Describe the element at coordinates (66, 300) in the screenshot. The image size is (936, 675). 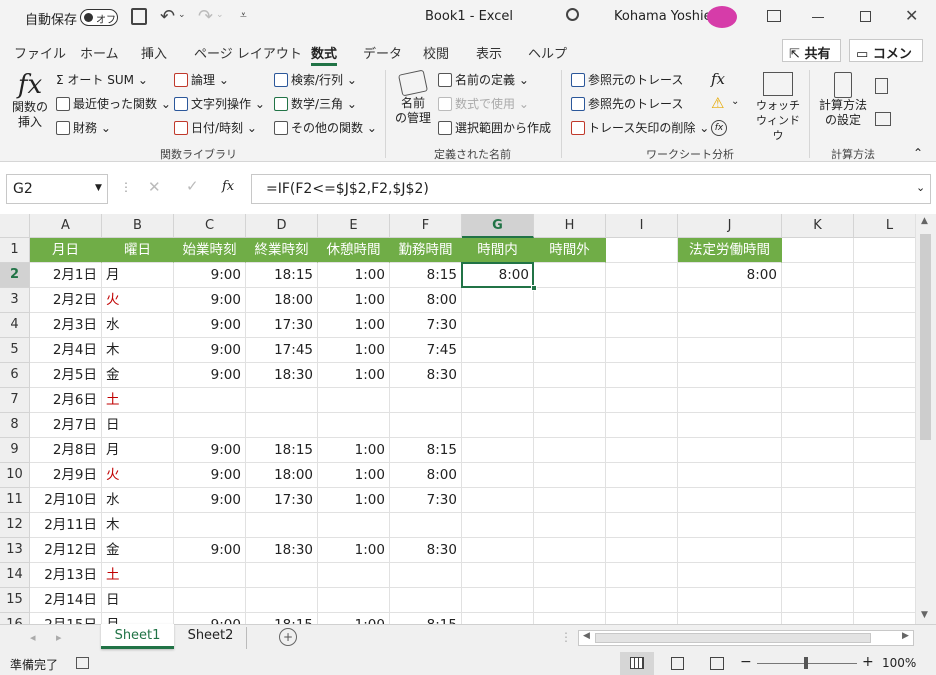
I see `cell-a3: 2月2日` at that location.